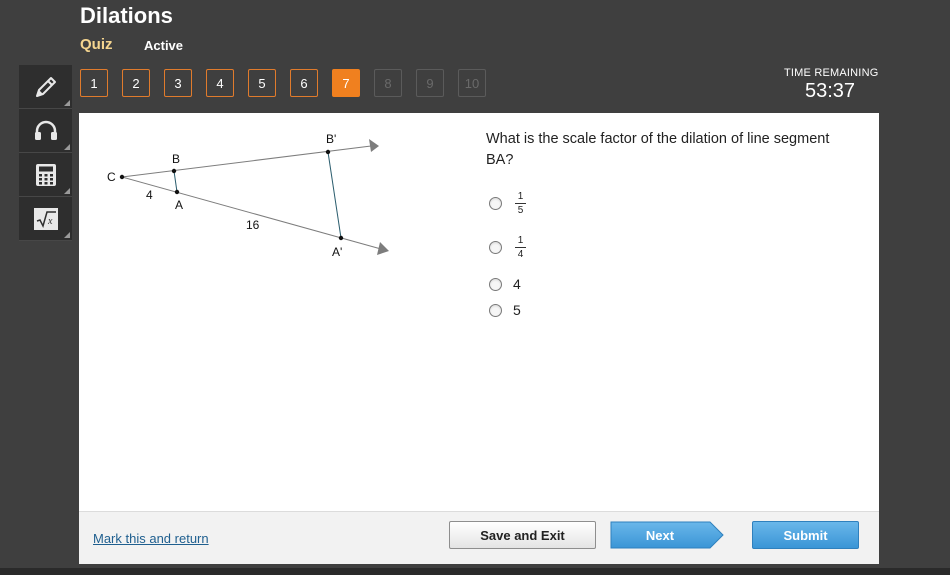 The image size is (950, 575). Describe the element at coordinates (179, 205) in the screenshot. I see `label-a: A` at that location.